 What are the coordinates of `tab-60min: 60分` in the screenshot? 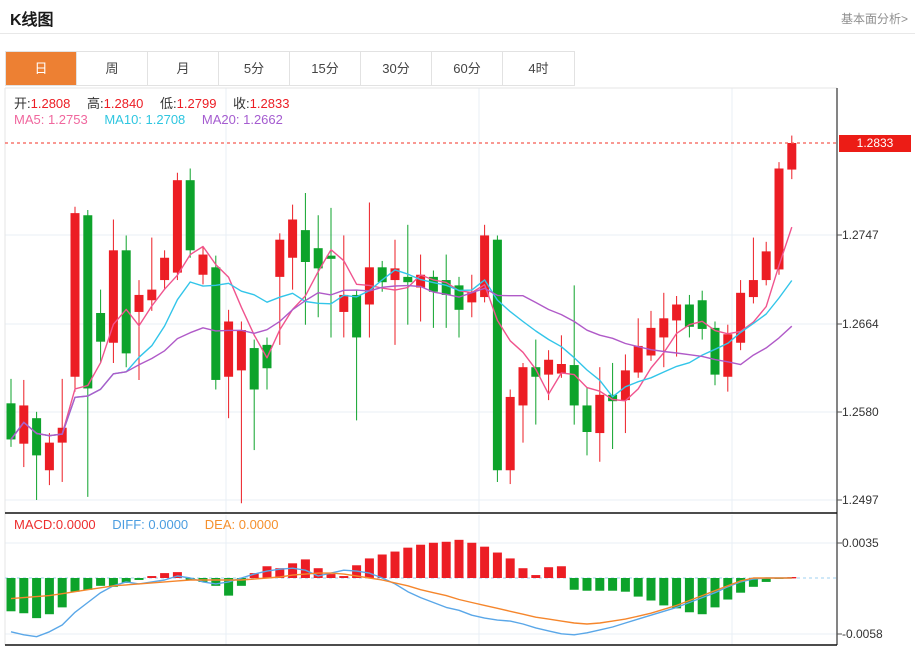 It's located at (467, 68).